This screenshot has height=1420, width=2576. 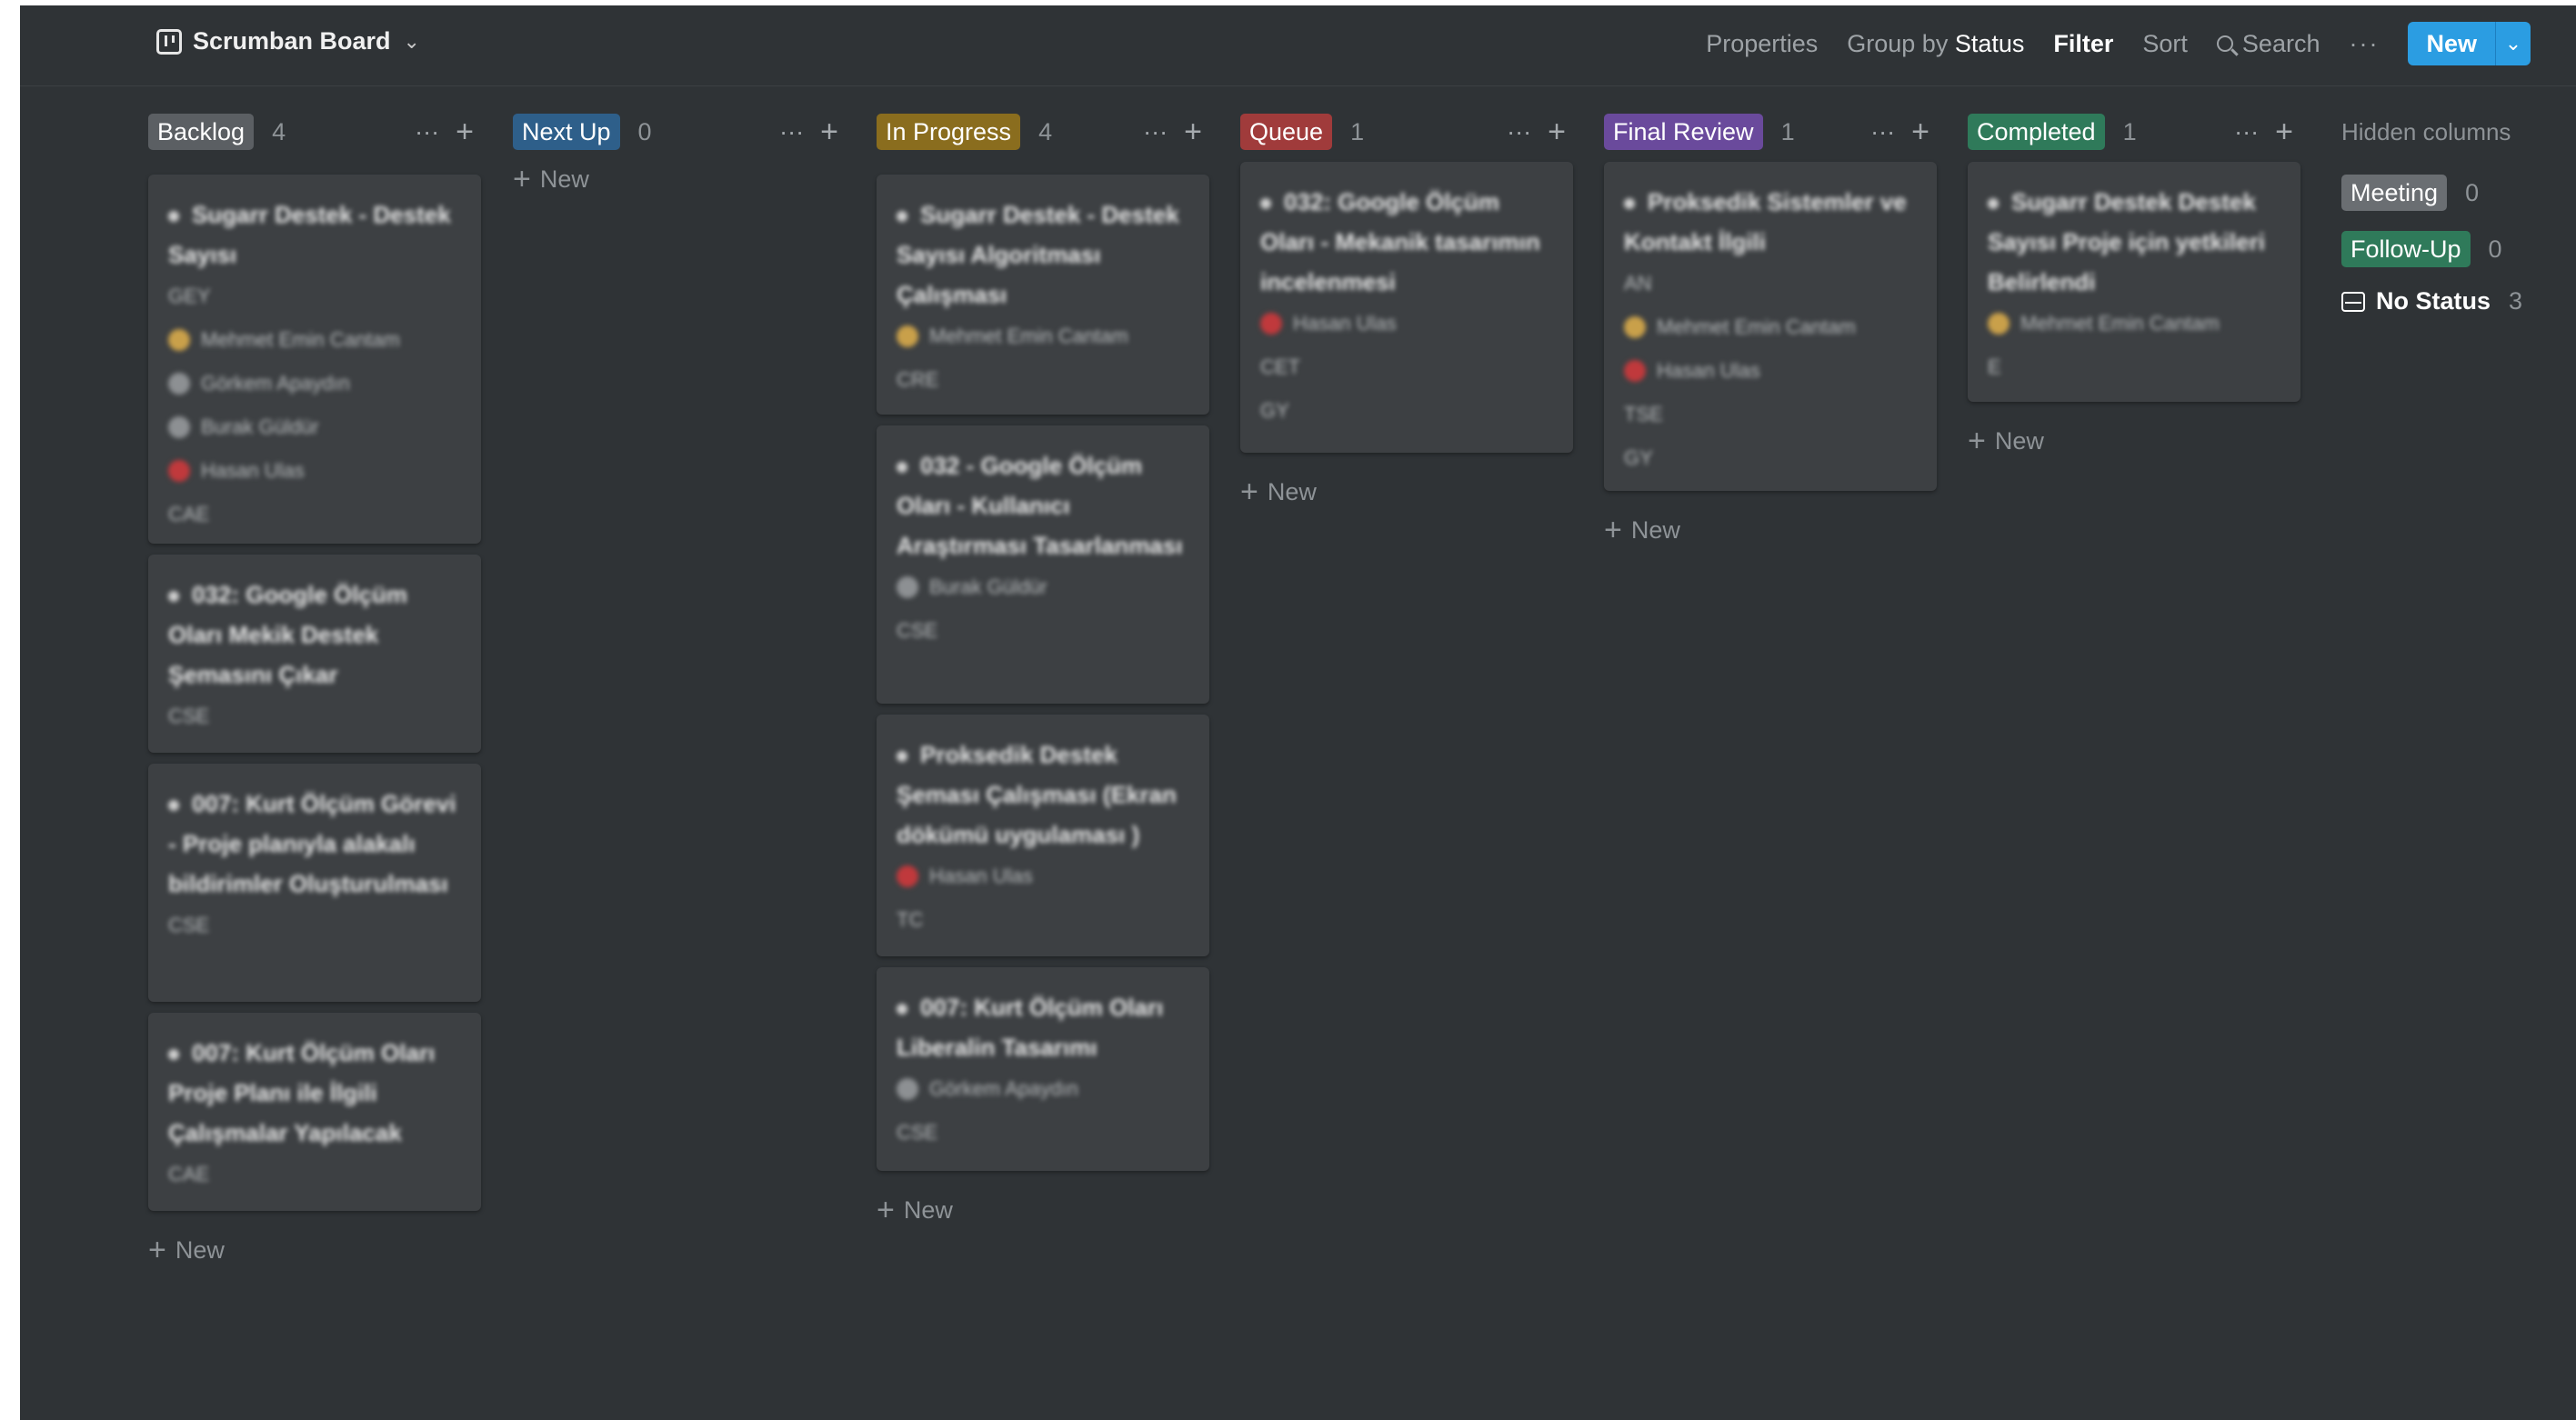 What do you see at coordinates (1408, 367) in the screenshot?
I see `card-property: CET` at bounding box center [1408, 367].